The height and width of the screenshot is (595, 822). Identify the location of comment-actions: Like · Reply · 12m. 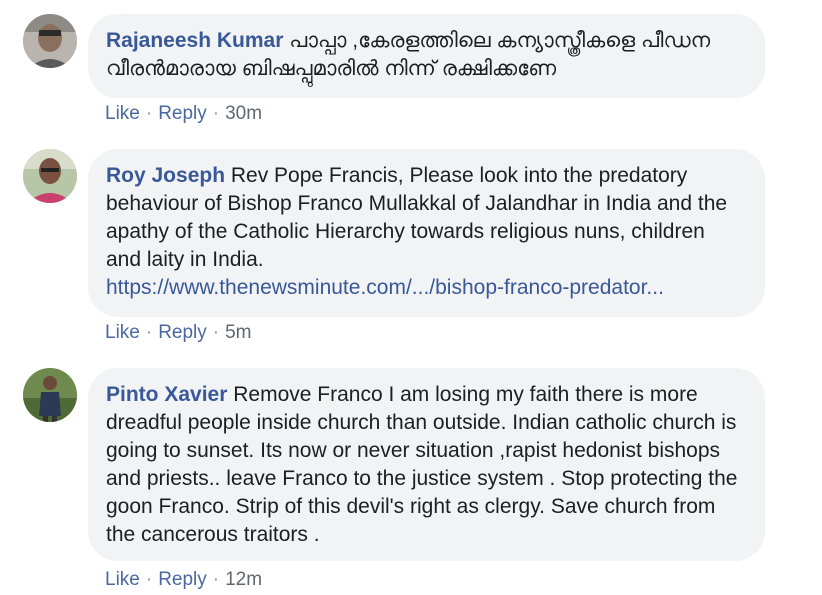
(183, 580).